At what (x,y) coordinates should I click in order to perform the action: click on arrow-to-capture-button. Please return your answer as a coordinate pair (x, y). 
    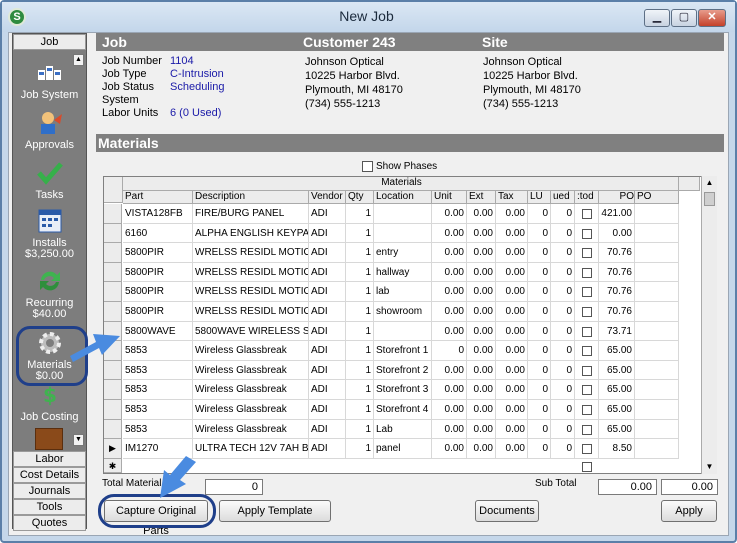
    Looking at the image, I should click on (178, 477).